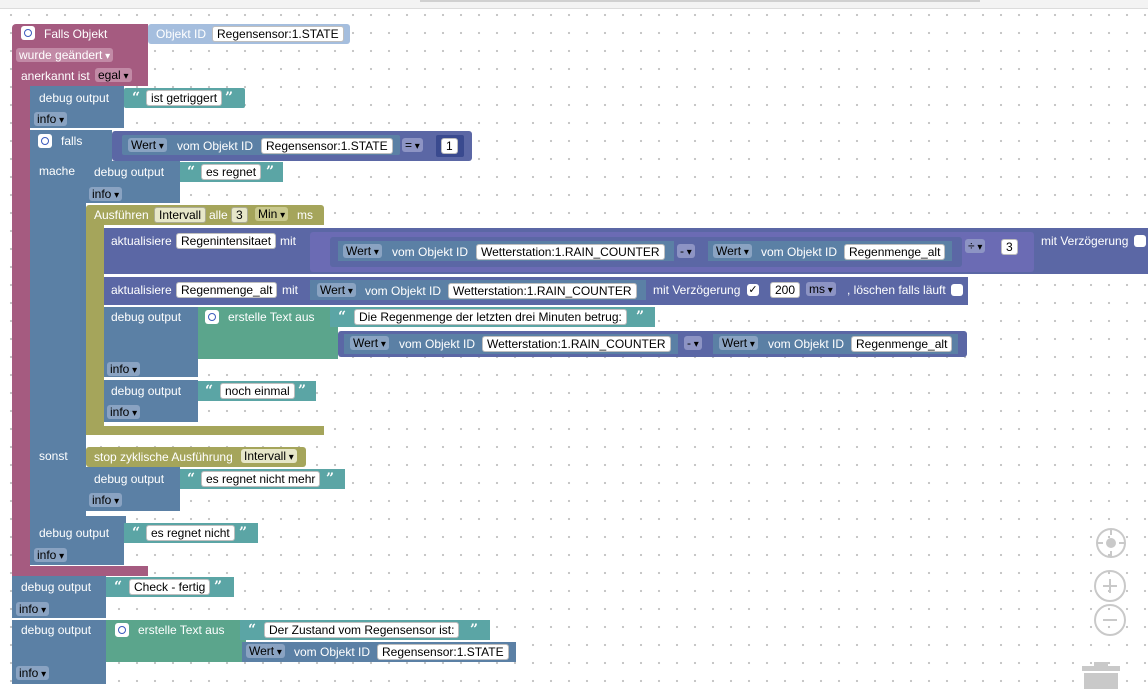 The width and height of the screenshot is (1148, 689). What do you see at coordinates (226, 241) in the screenshot?
I see `update-target-field: Regenintensitaet` at bounding box center [226, 241].